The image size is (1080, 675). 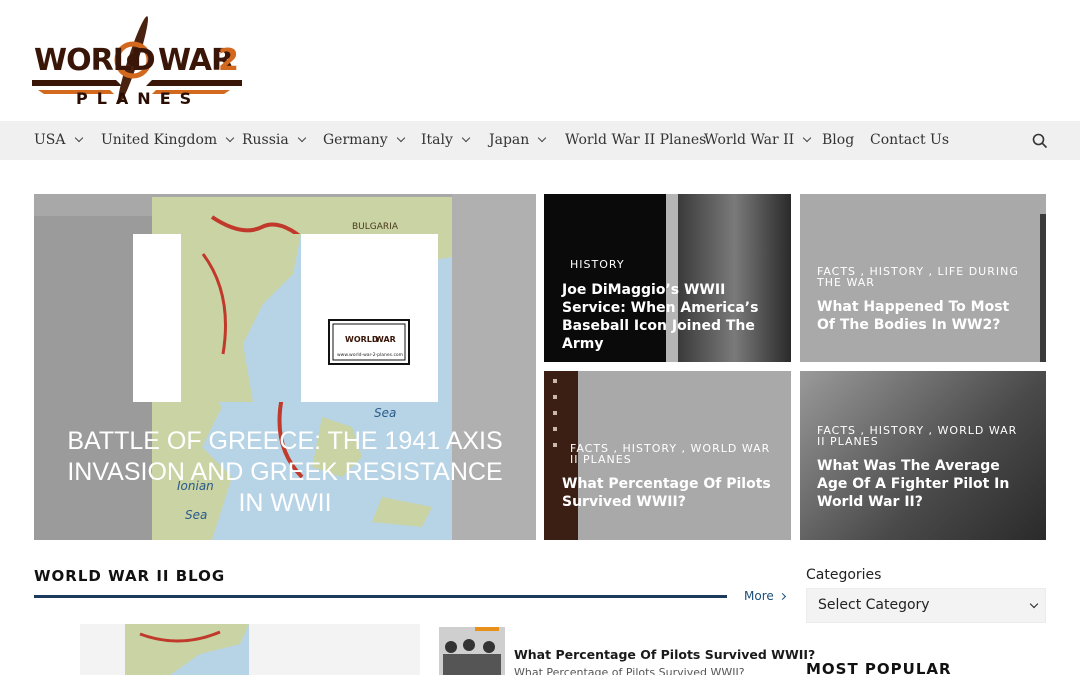 I want to click on nav-item-italy: Italy, so click(x=446, y=140).